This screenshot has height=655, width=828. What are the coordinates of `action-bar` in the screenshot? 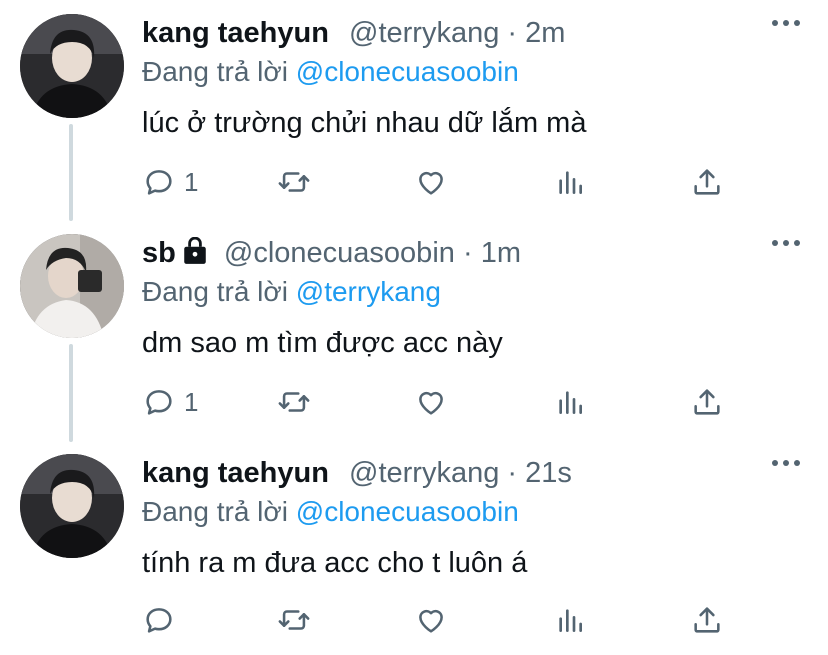 It's located at (437, 620).